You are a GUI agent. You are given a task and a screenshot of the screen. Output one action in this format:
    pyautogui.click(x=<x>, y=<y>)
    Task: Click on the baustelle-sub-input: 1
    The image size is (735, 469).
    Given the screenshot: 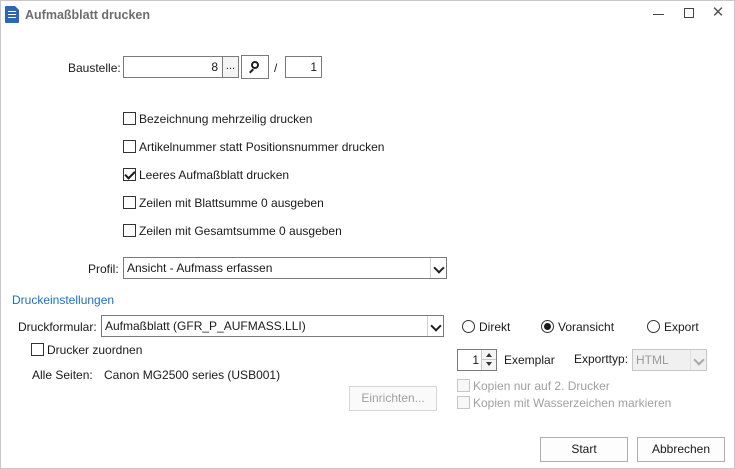 What is the action you would take?
    pyautogui.click(x=303, y=67)
    